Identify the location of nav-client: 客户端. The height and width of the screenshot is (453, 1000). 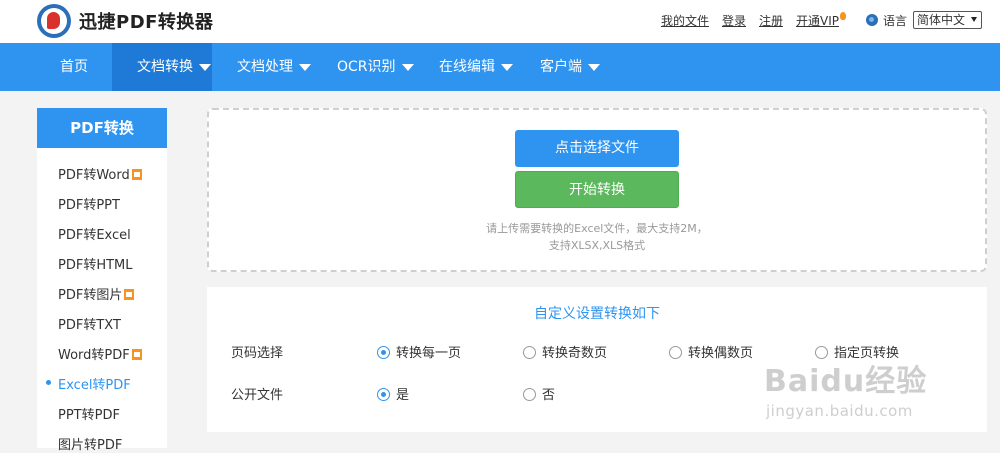
(570, 67).